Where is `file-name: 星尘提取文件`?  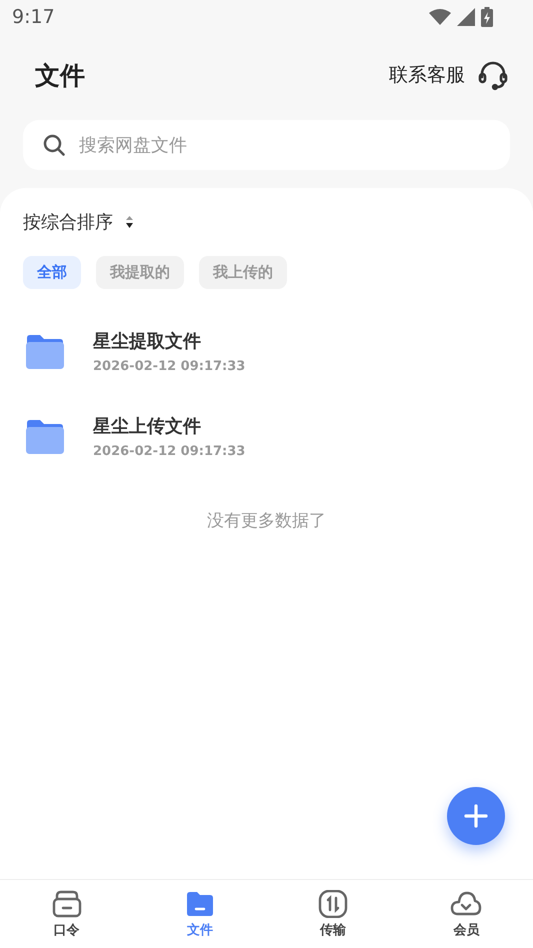 file-name: 星尘提取文件 is located at coordinates (147, 341).